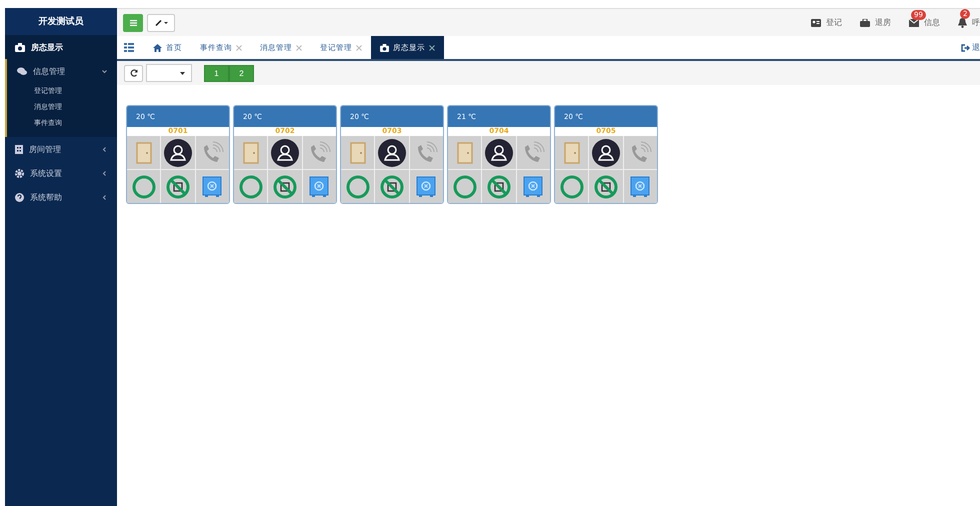  Describe the element at coordinates (46, 173) in the screenshot. I see `sidebar-label: 系统设置` at that location.